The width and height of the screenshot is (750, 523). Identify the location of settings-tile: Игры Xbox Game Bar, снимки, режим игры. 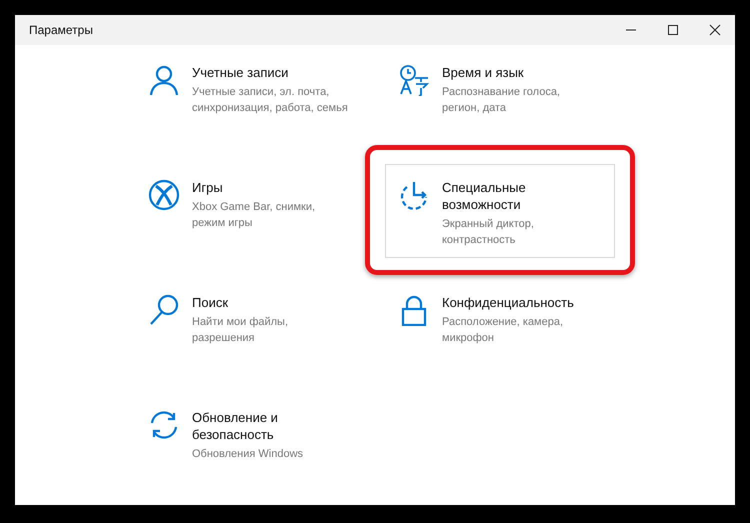
(250, 211).